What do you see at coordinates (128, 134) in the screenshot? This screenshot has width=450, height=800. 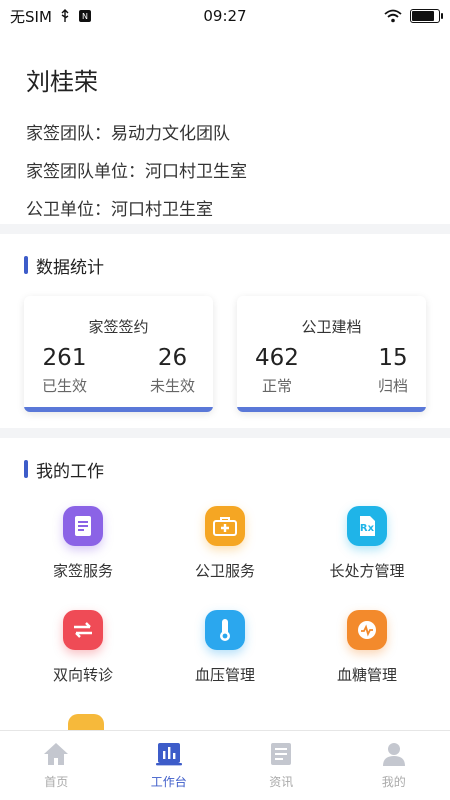 I see `family-team: 家签团队：易动力文化团队` at bounding box center [128, 134].